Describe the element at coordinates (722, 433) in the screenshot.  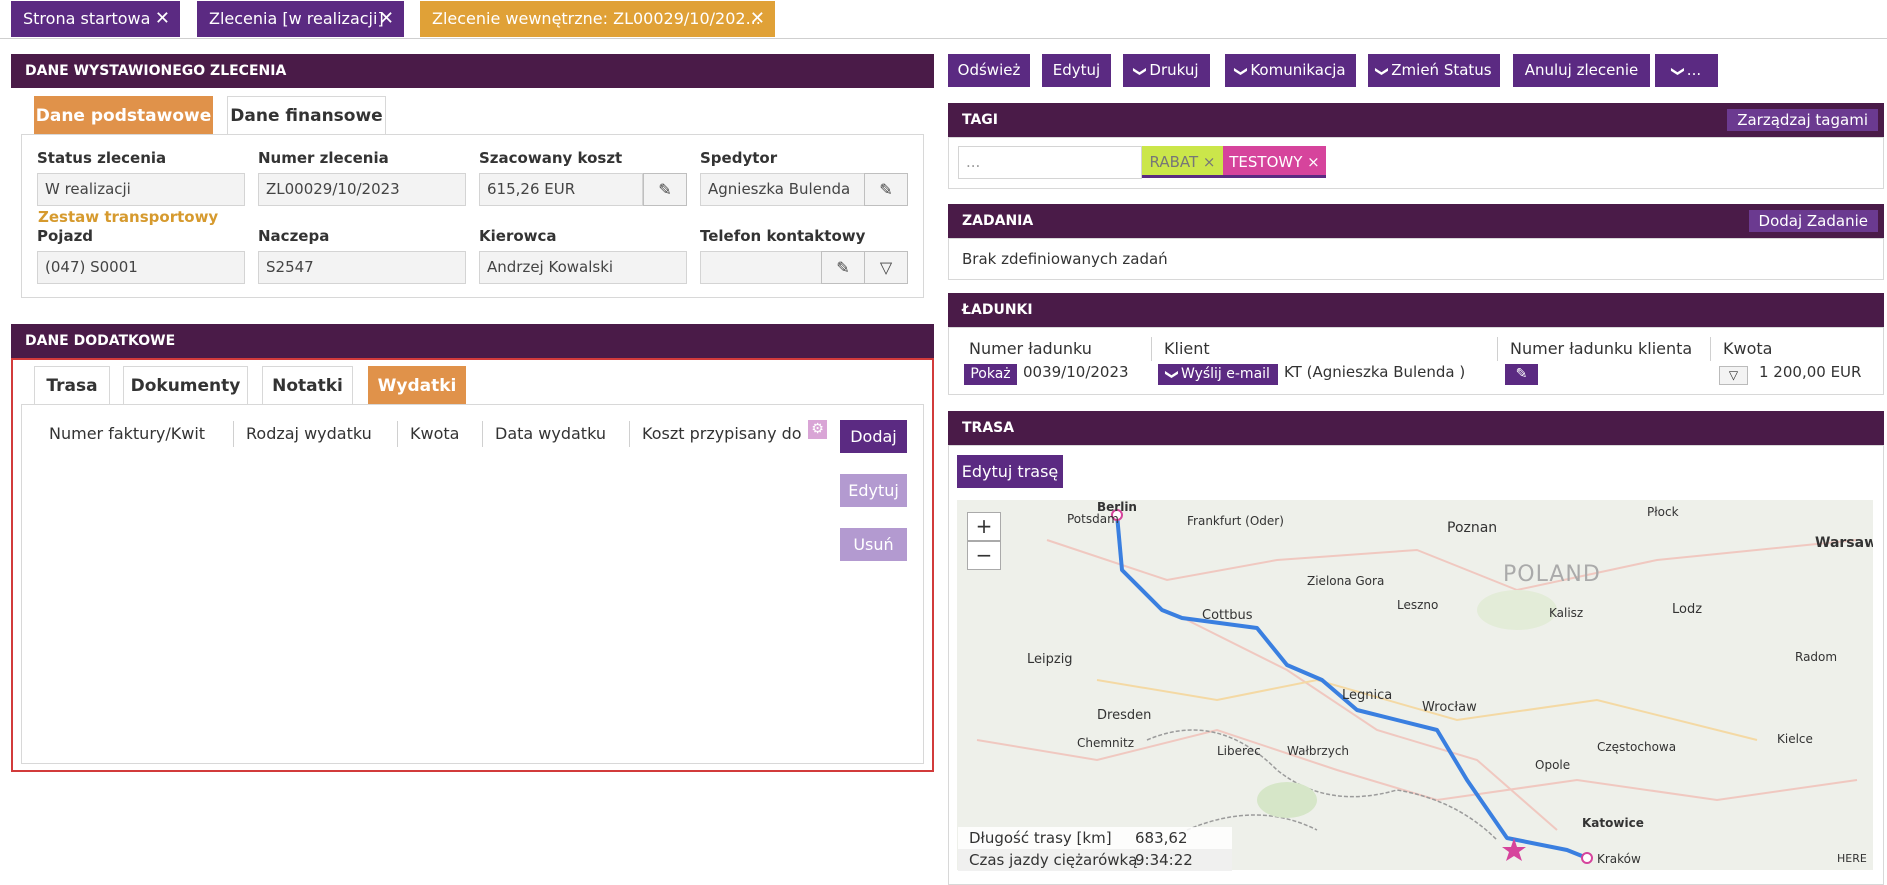
I see `column-header-cost-assigned: Koszt przypisany do` at that location.